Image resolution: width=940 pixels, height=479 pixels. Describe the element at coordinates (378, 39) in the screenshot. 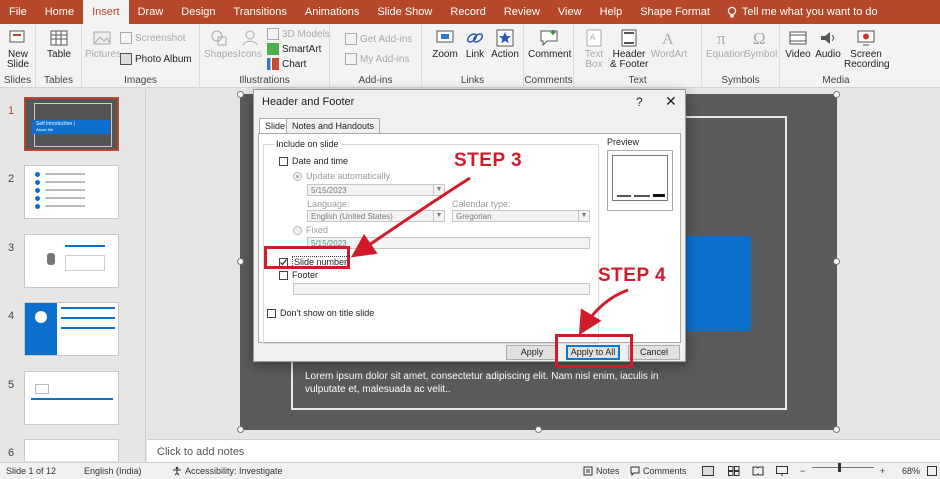

I see `get-addins-button: Get Add-ins` at that location.